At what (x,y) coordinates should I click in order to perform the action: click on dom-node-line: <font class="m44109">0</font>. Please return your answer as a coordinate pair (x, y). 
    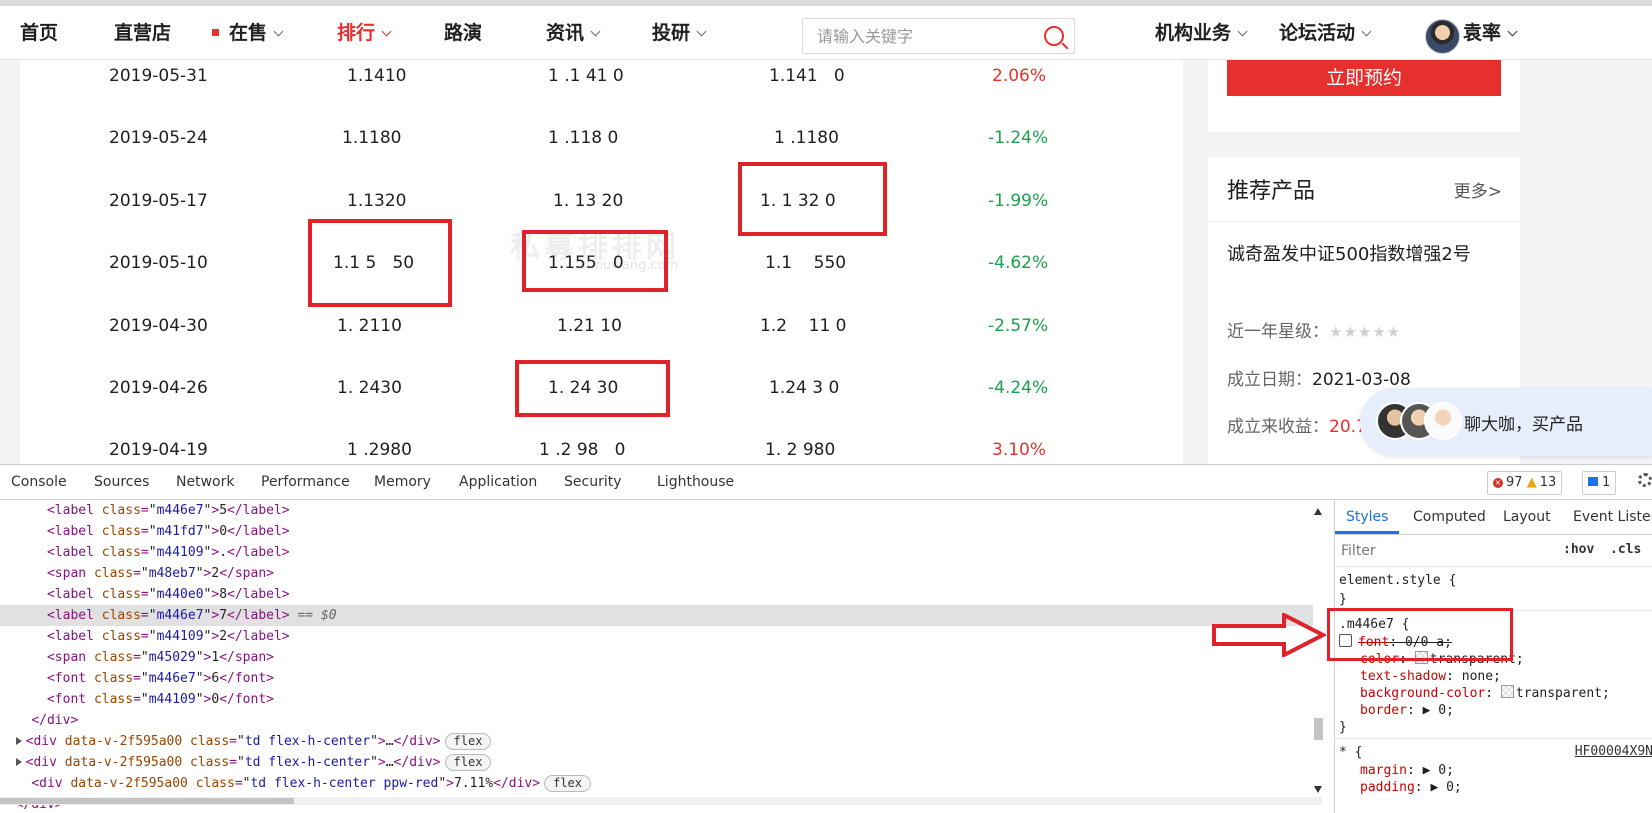
    Looking at the image, I should click on (659, 699).